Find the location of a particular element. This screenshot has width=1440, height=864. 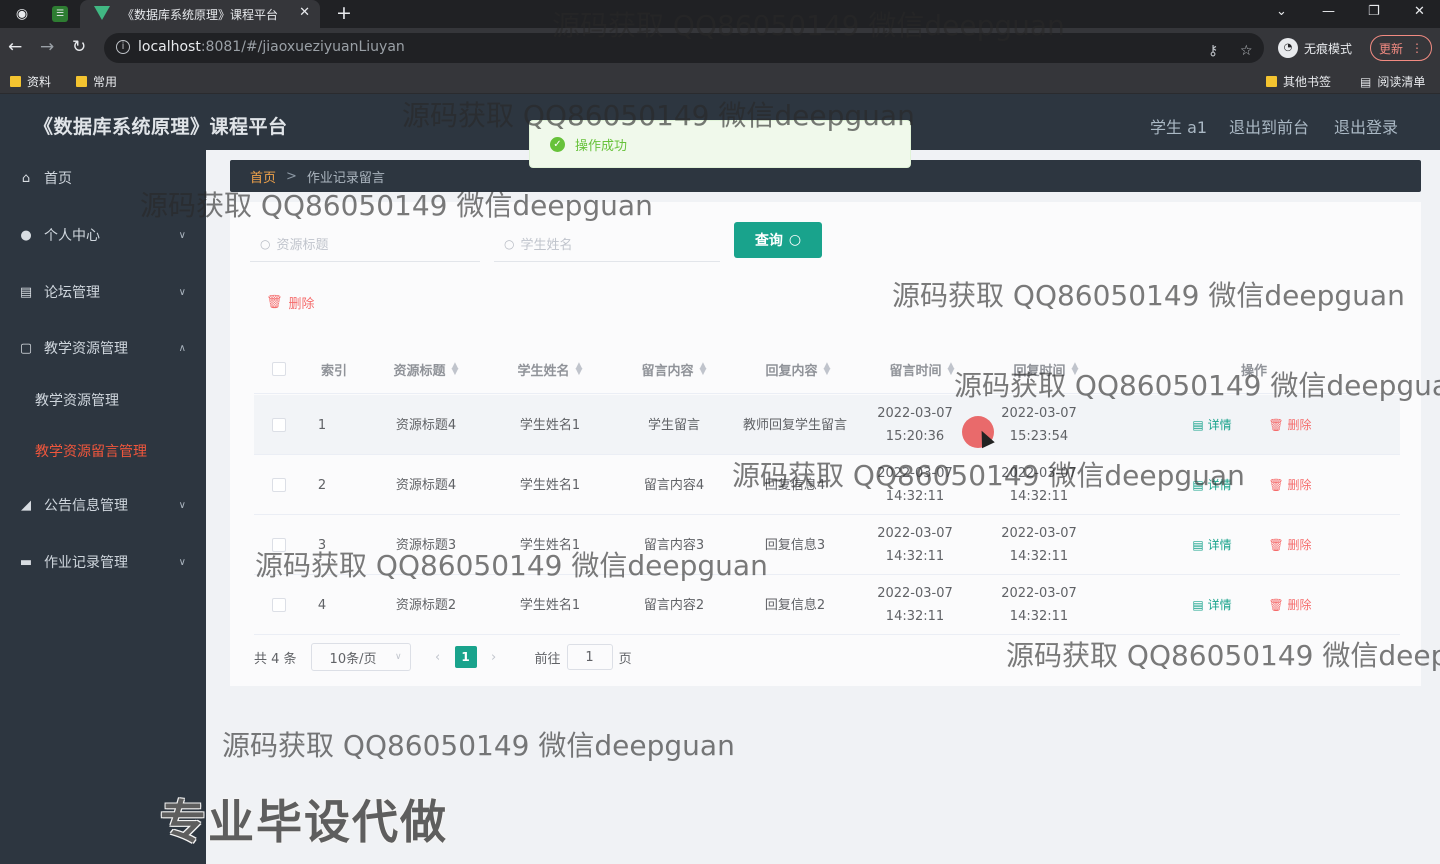

window-close-icon: ✕ is located at coordinates (1419, 11).